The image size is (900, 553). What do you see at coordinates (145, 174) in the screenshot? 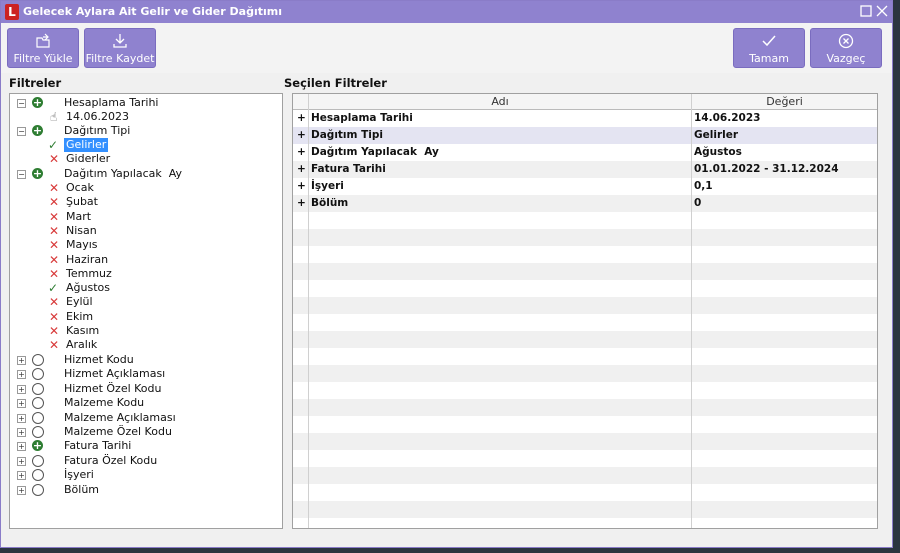
I see `tree-node-dagitim-ay: − + Dağıtım Yapılacak Ay` at bounding box center [145, 174].